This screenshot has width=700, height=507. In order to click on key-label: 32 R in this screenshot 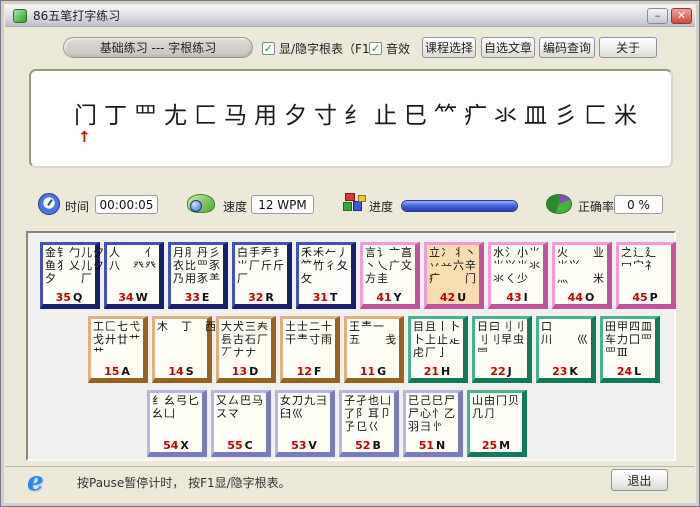, I will do `click(261, 297)`.